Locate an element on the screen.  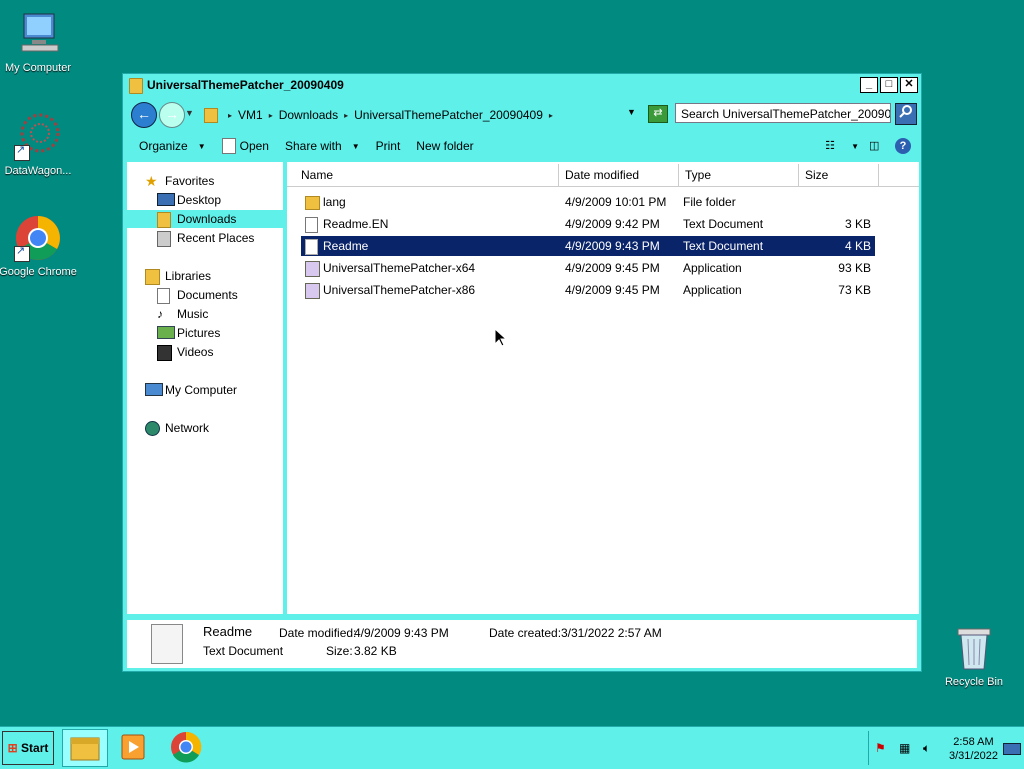
breadcrumb-downloads: Downloads is located at coordinates (308, 115).